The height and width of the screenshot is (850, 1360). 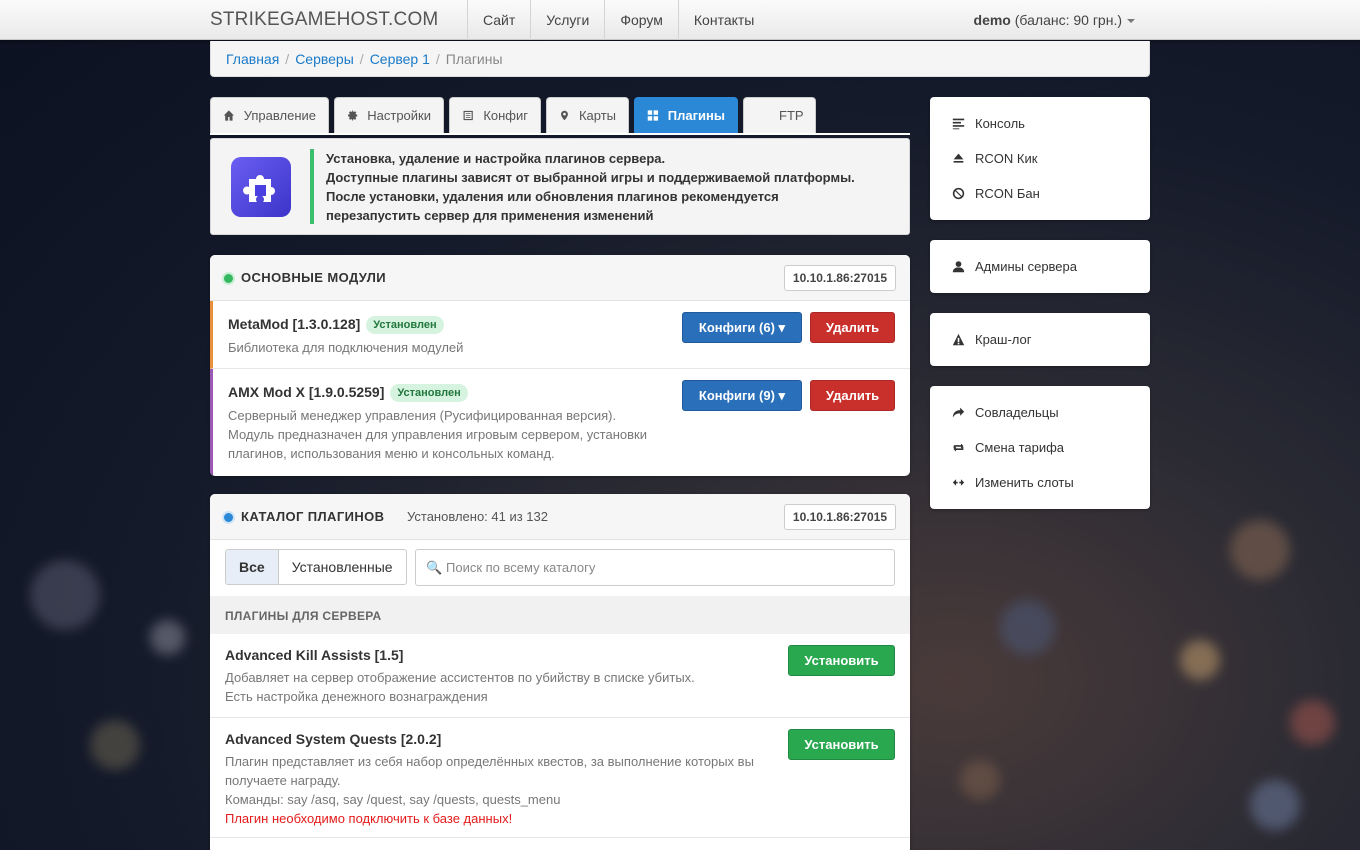 What do you see at coordinates (313, 516) in the screenshot?
I see `catalog-title: КАТАЛОГ ПЛАГИНОВ` at bounding box center [313, 516].